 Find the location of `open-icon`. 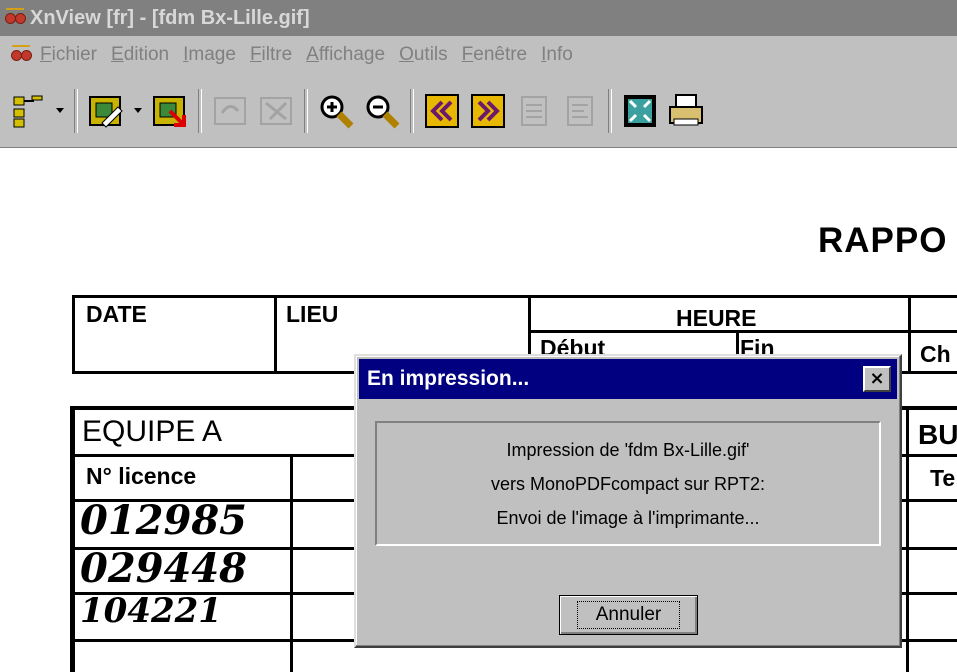

open-icon is located at coordinates (106, 111).